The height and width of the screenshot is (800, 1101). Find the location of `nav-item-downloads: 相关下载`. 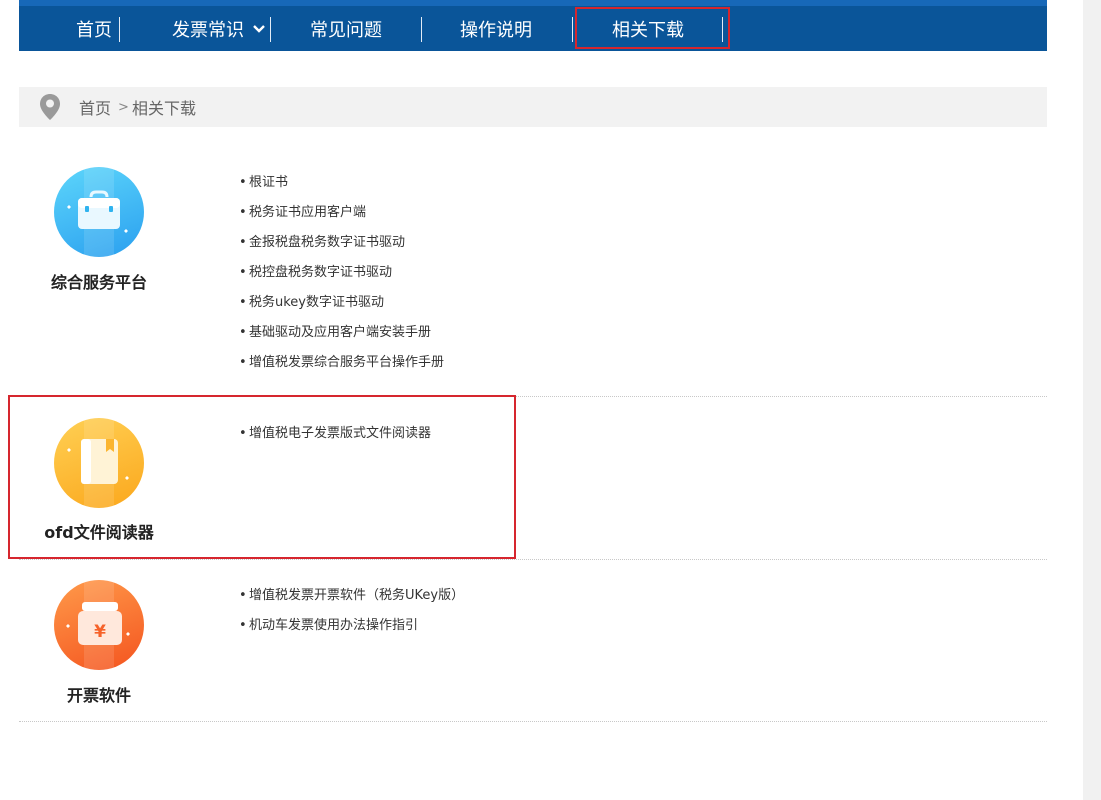

nav-item-downloads: 相关下载 is located at coordinates (648, 28).